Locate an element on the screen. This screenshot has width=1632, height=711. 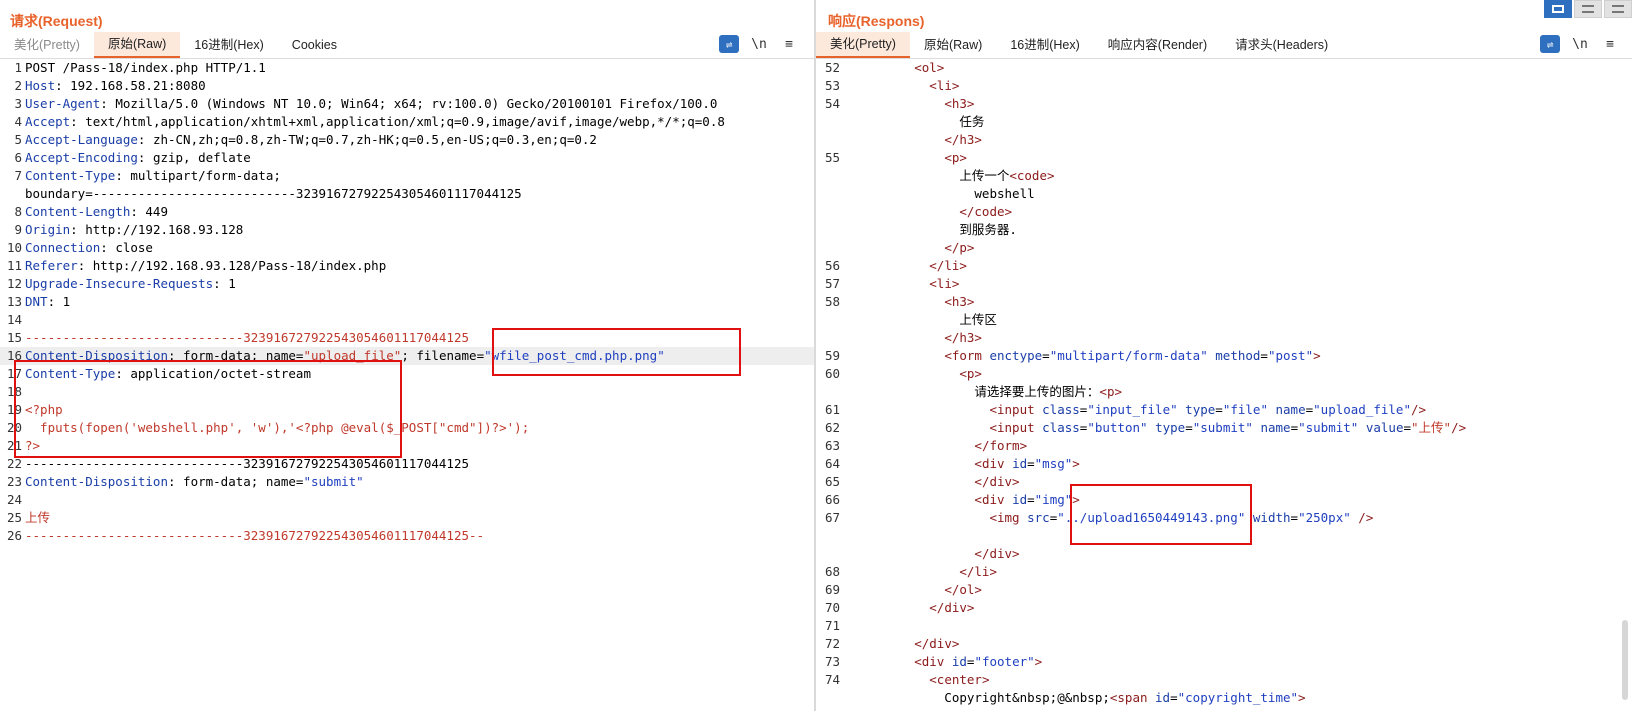
code-line: 任务 is located at coordinates (1224, 122).